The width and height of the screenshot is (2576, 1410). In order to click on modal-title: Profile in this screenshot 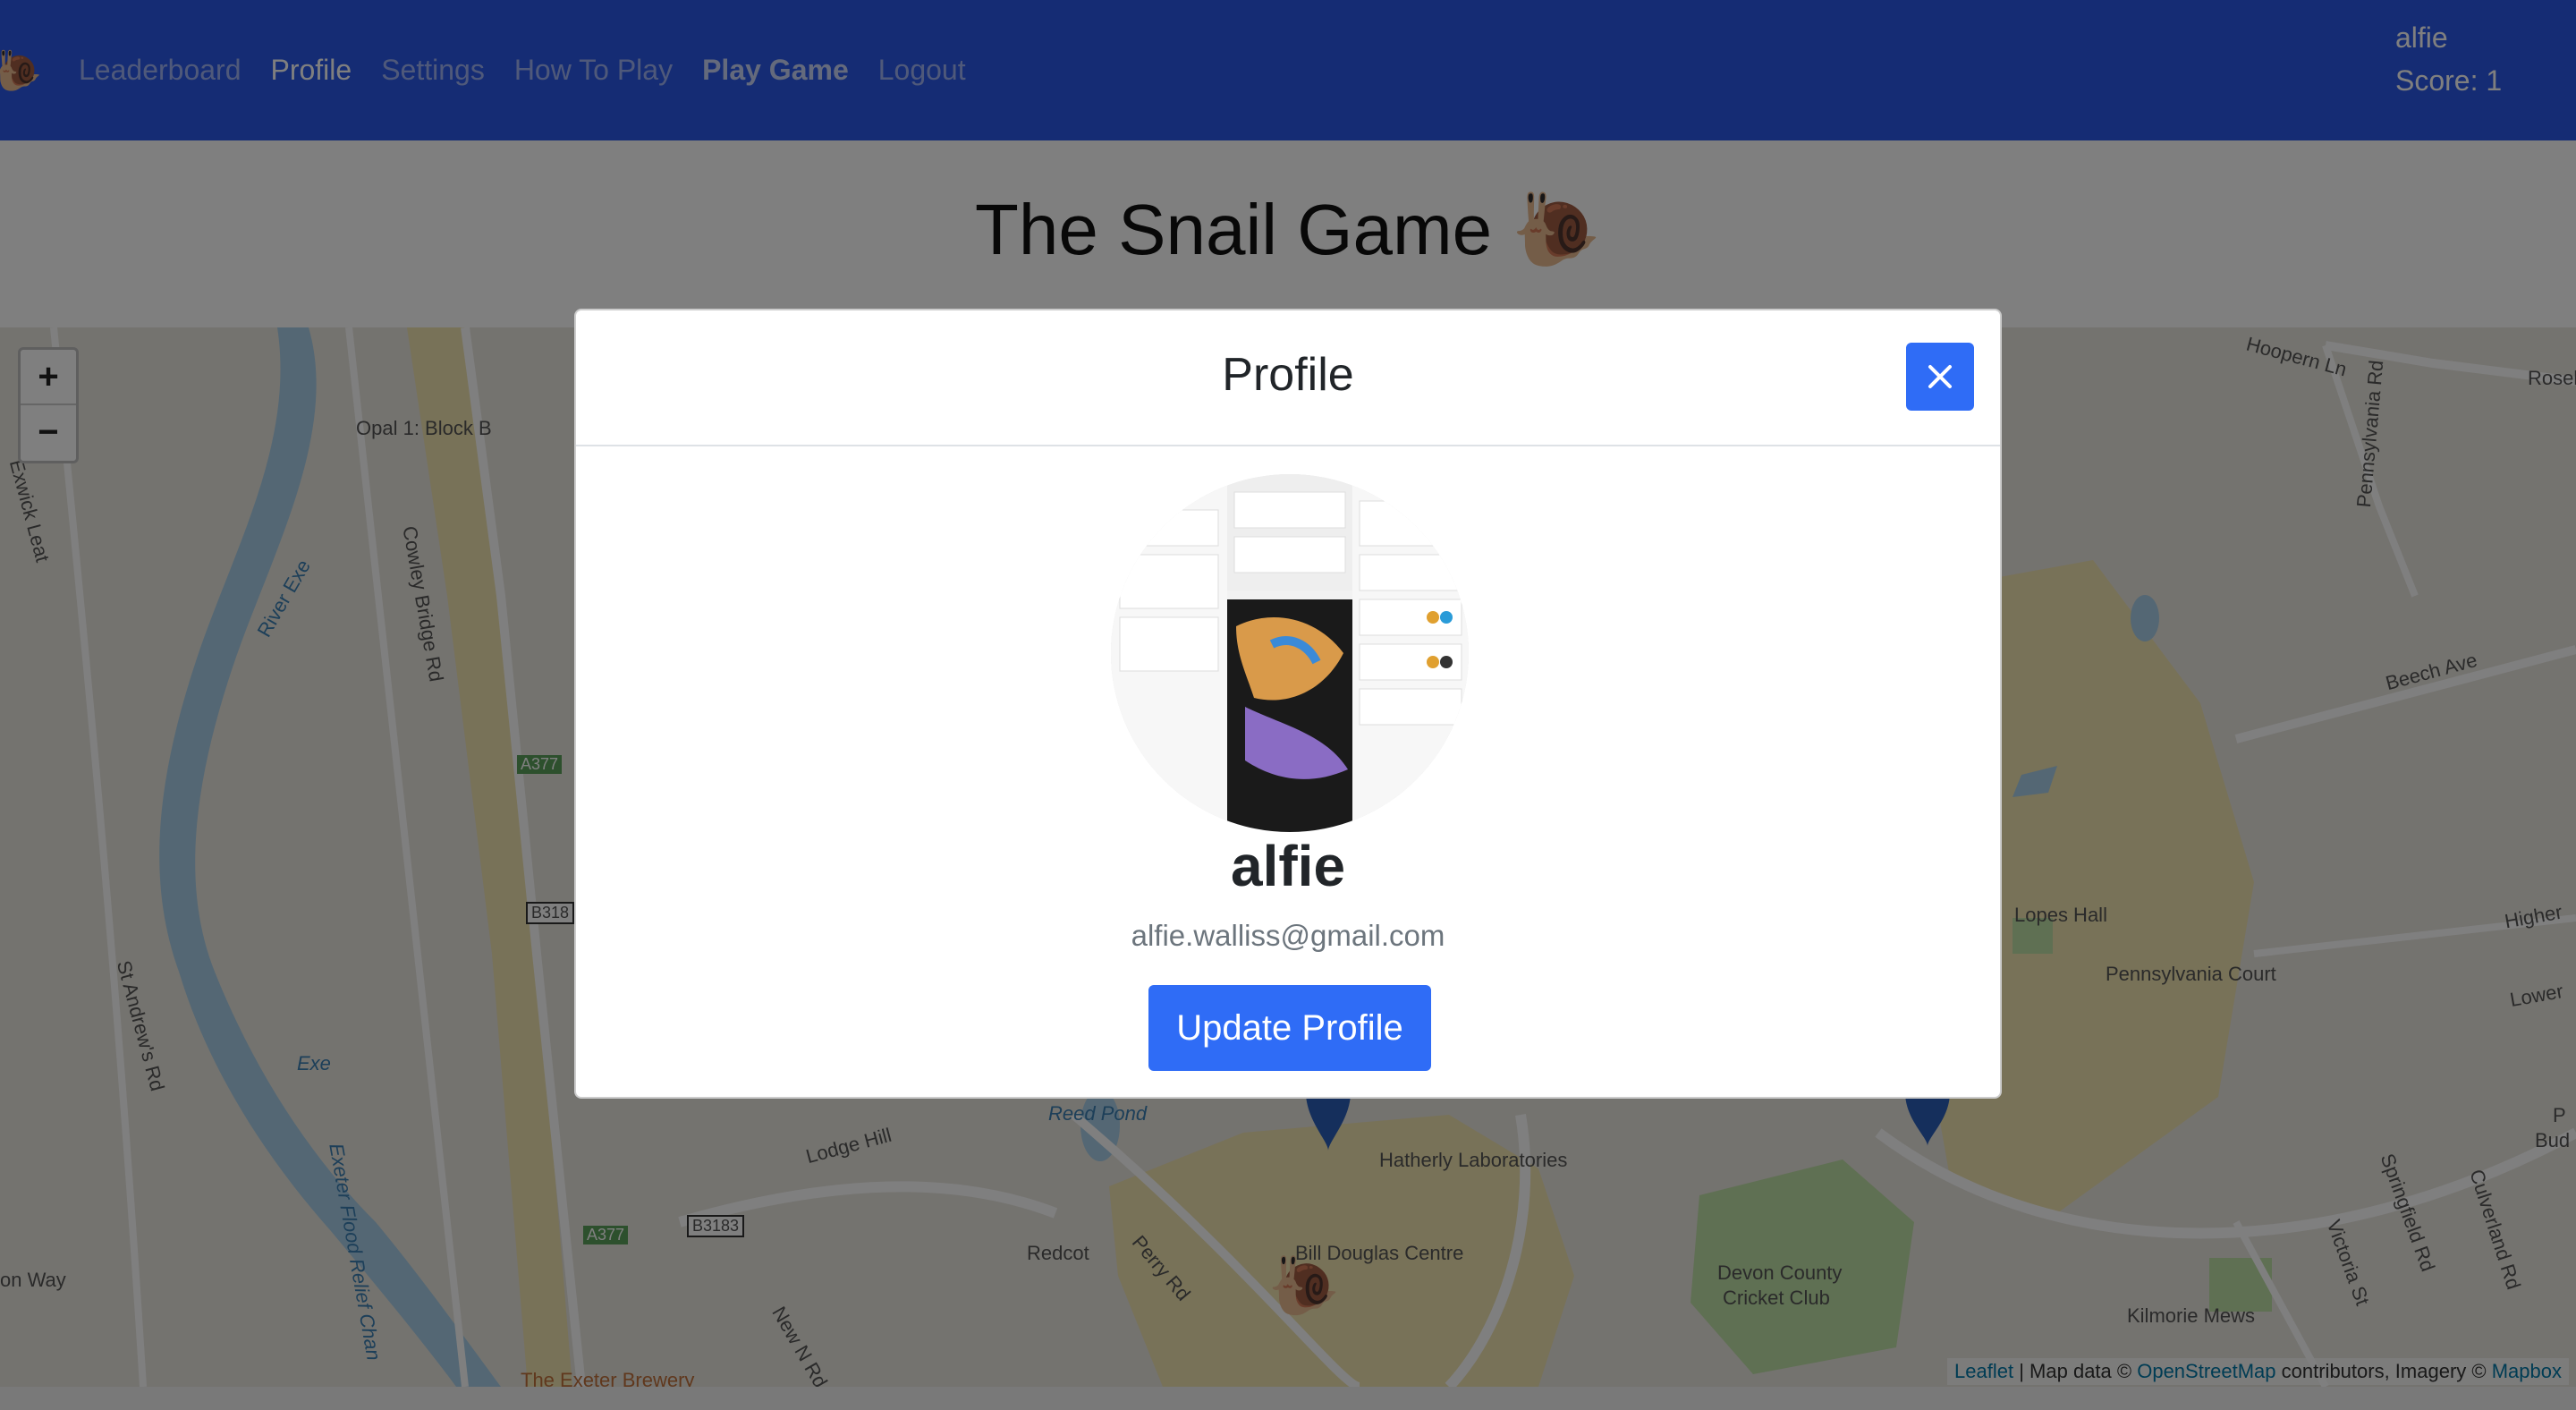, I will do `click(1288, 375)`.